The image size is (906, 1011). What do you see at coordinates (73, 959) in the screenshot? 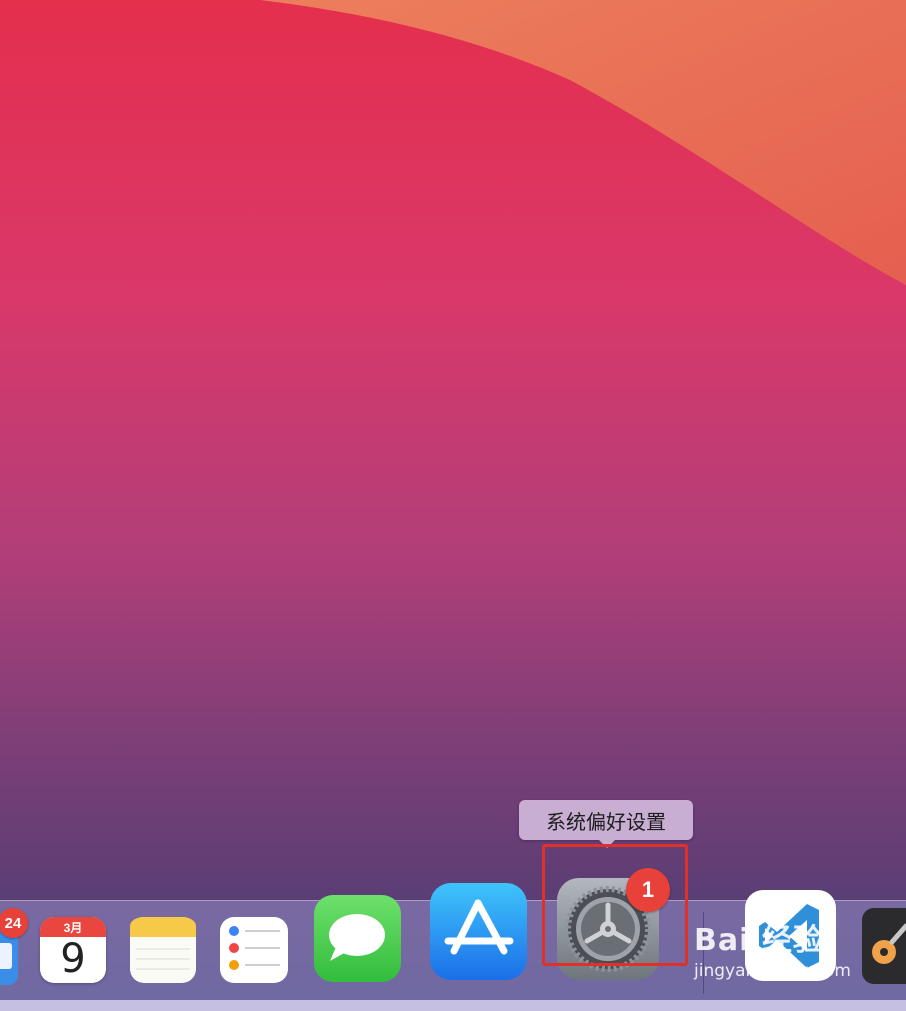
I see `calendar-day: 9` at bounding box center [73, 959].